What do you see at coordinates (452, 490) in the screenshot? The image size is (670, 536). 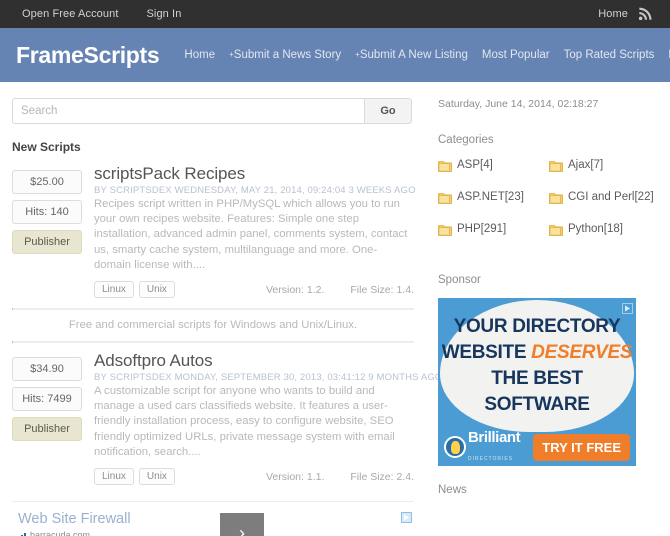 I see `news-heading: News` at bounding box center [452, 490].